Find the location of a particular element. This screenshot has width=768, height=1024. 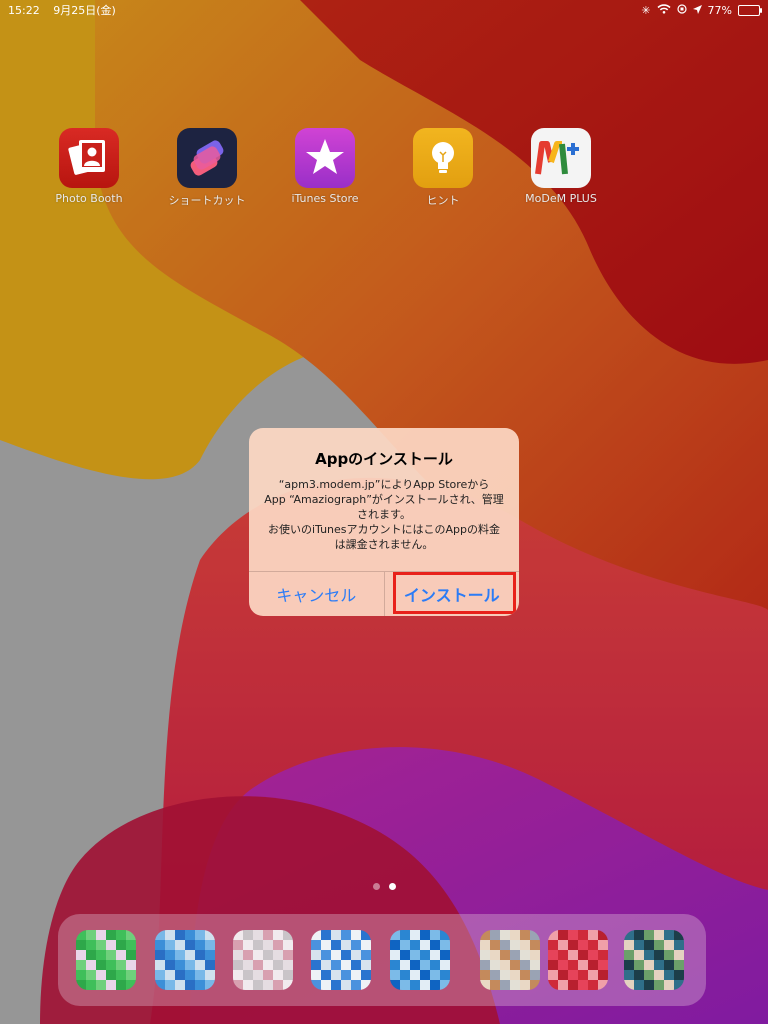

status-date: 9月25日(金) is located at coordinates (84, 10).